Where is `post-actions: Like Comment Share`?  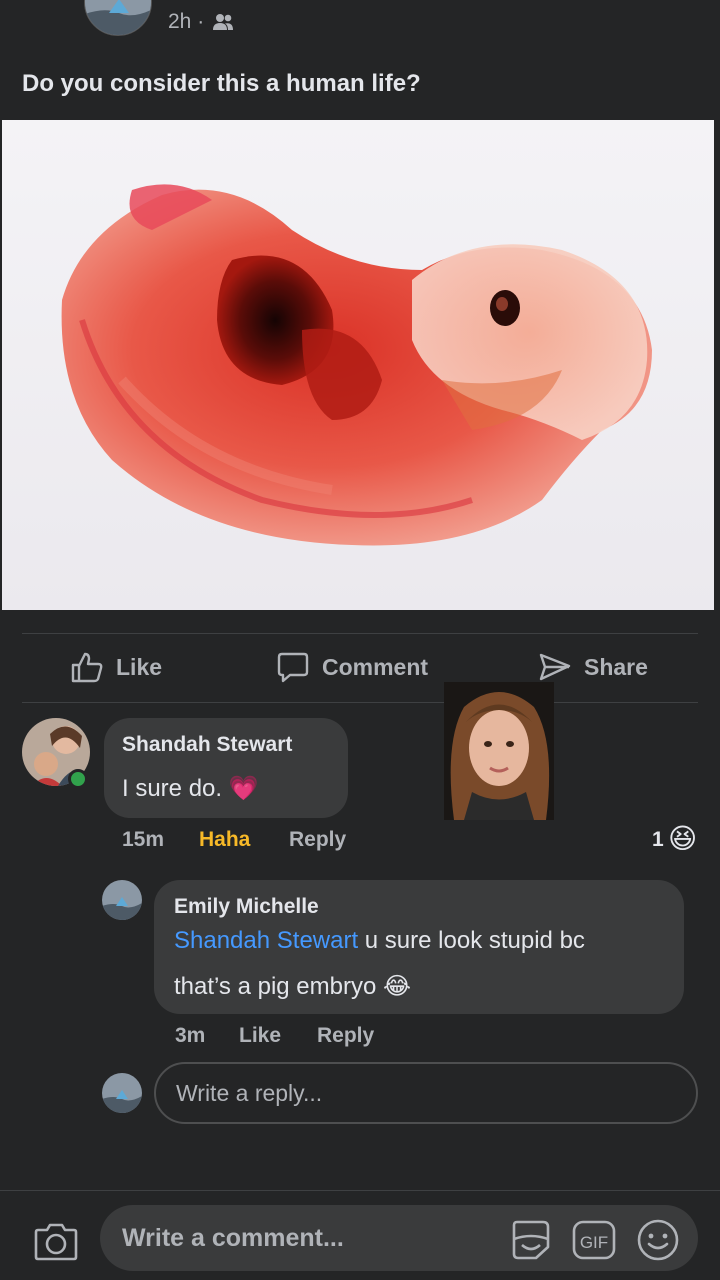 post-actions: Like Comment Share is located at coordinates (360, 670).